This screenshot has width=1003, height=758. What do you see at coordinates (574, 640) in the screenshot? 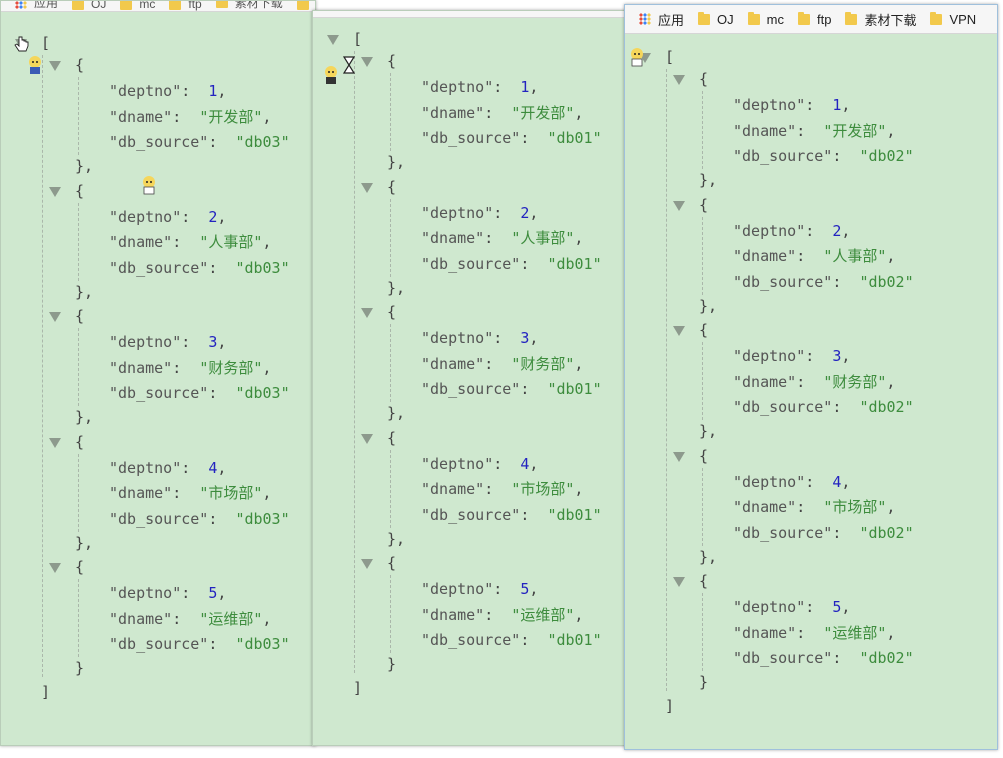
I see `db-source-value: db01` at bounding box center [574, 640].